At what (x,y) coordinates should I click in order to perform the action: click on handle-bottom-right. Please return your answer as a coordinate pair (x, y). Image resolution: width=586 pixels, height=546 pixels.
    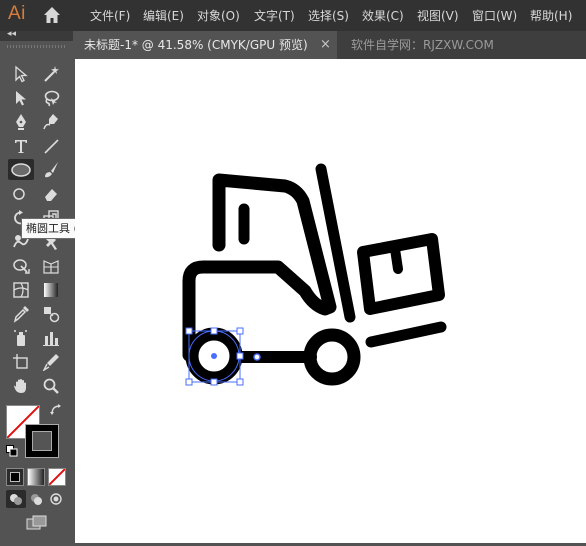
    Looking at the image, I should click on (240, 382).